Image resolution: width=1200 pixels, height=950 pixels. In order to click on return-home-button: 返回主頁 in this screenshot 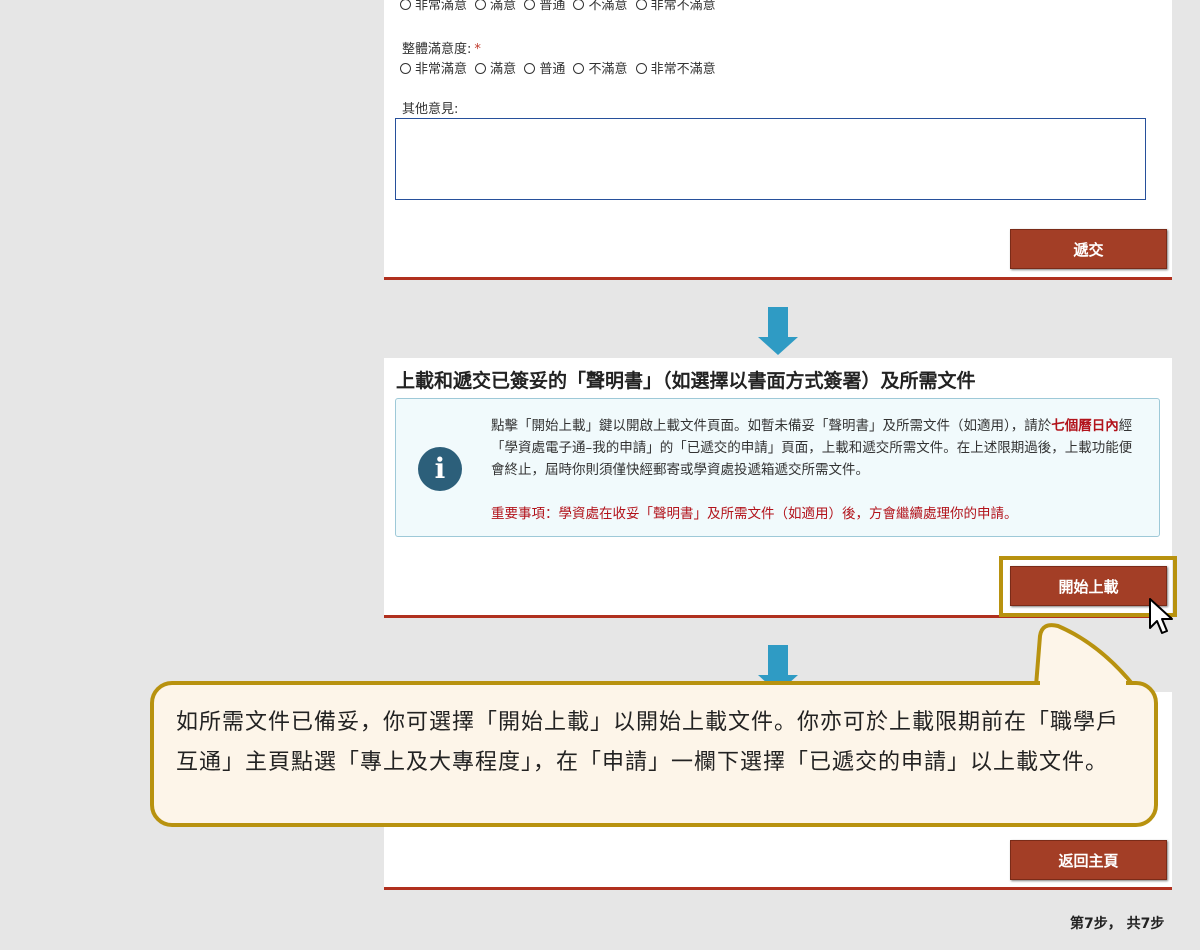, I will do `click(1088, 860)`.